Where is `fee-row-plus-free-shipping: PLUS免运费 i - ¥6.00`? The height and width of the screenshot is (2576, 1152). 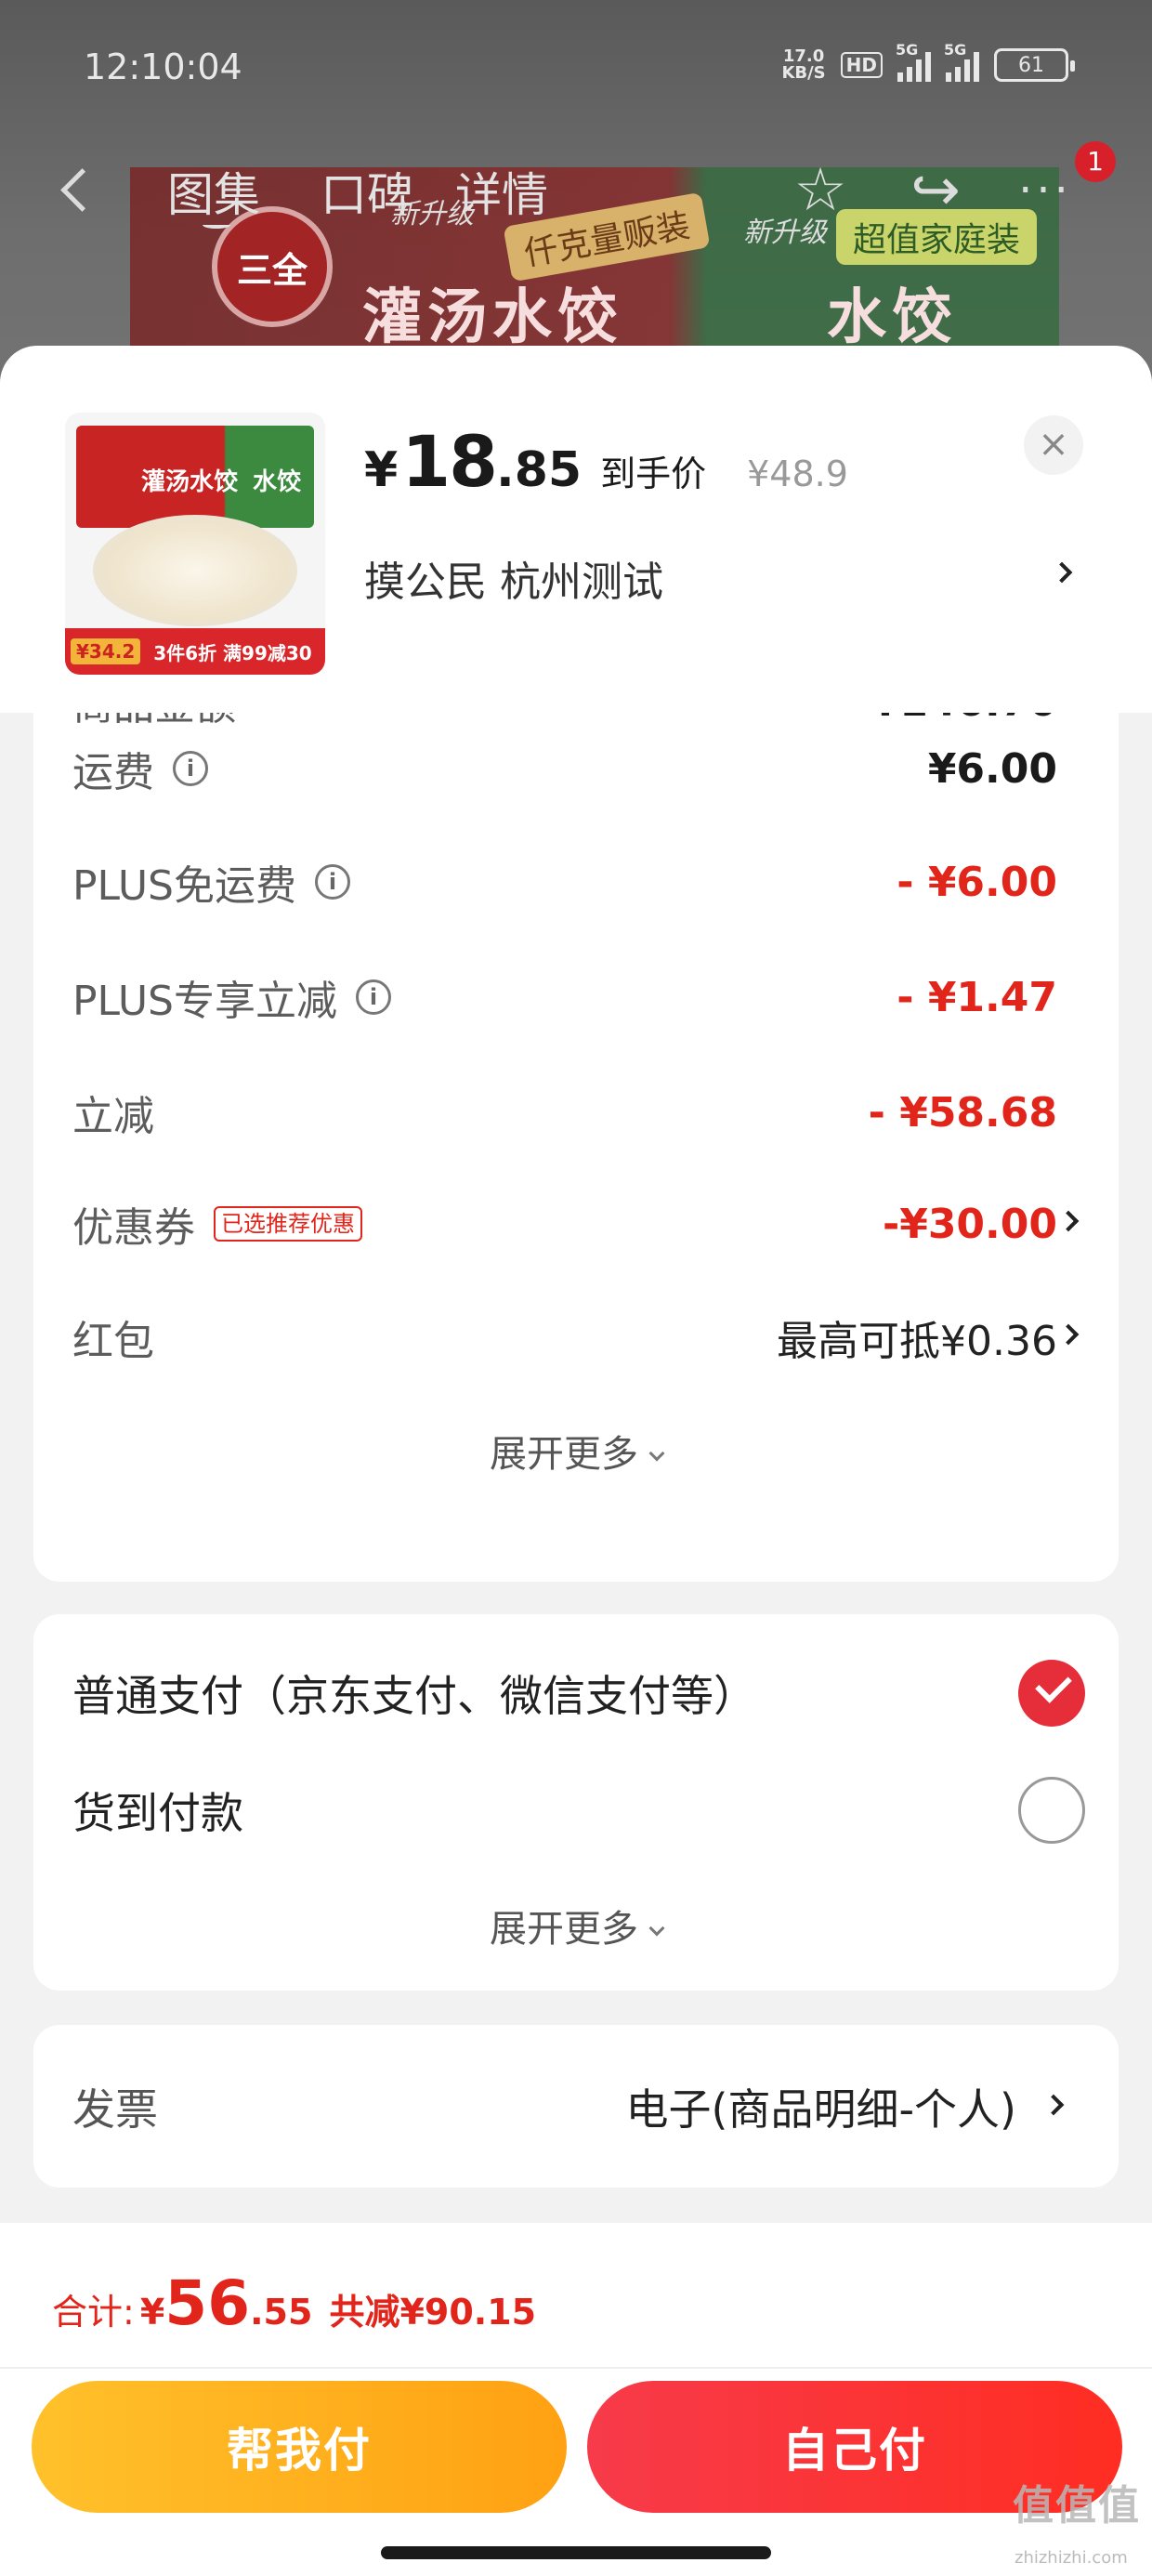 fee-row-plus-free-shipping: PLUS免运费 i - ¥6.00 is located at coordinates (564, 884).